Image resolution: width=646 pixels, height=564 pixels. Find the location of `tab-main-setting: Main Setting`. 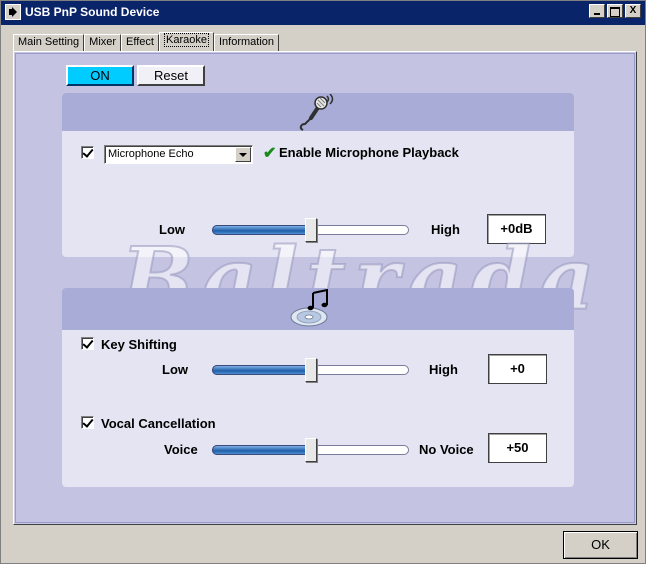

tab-main-setting: Main Setting is located at coordinates (49, 43).